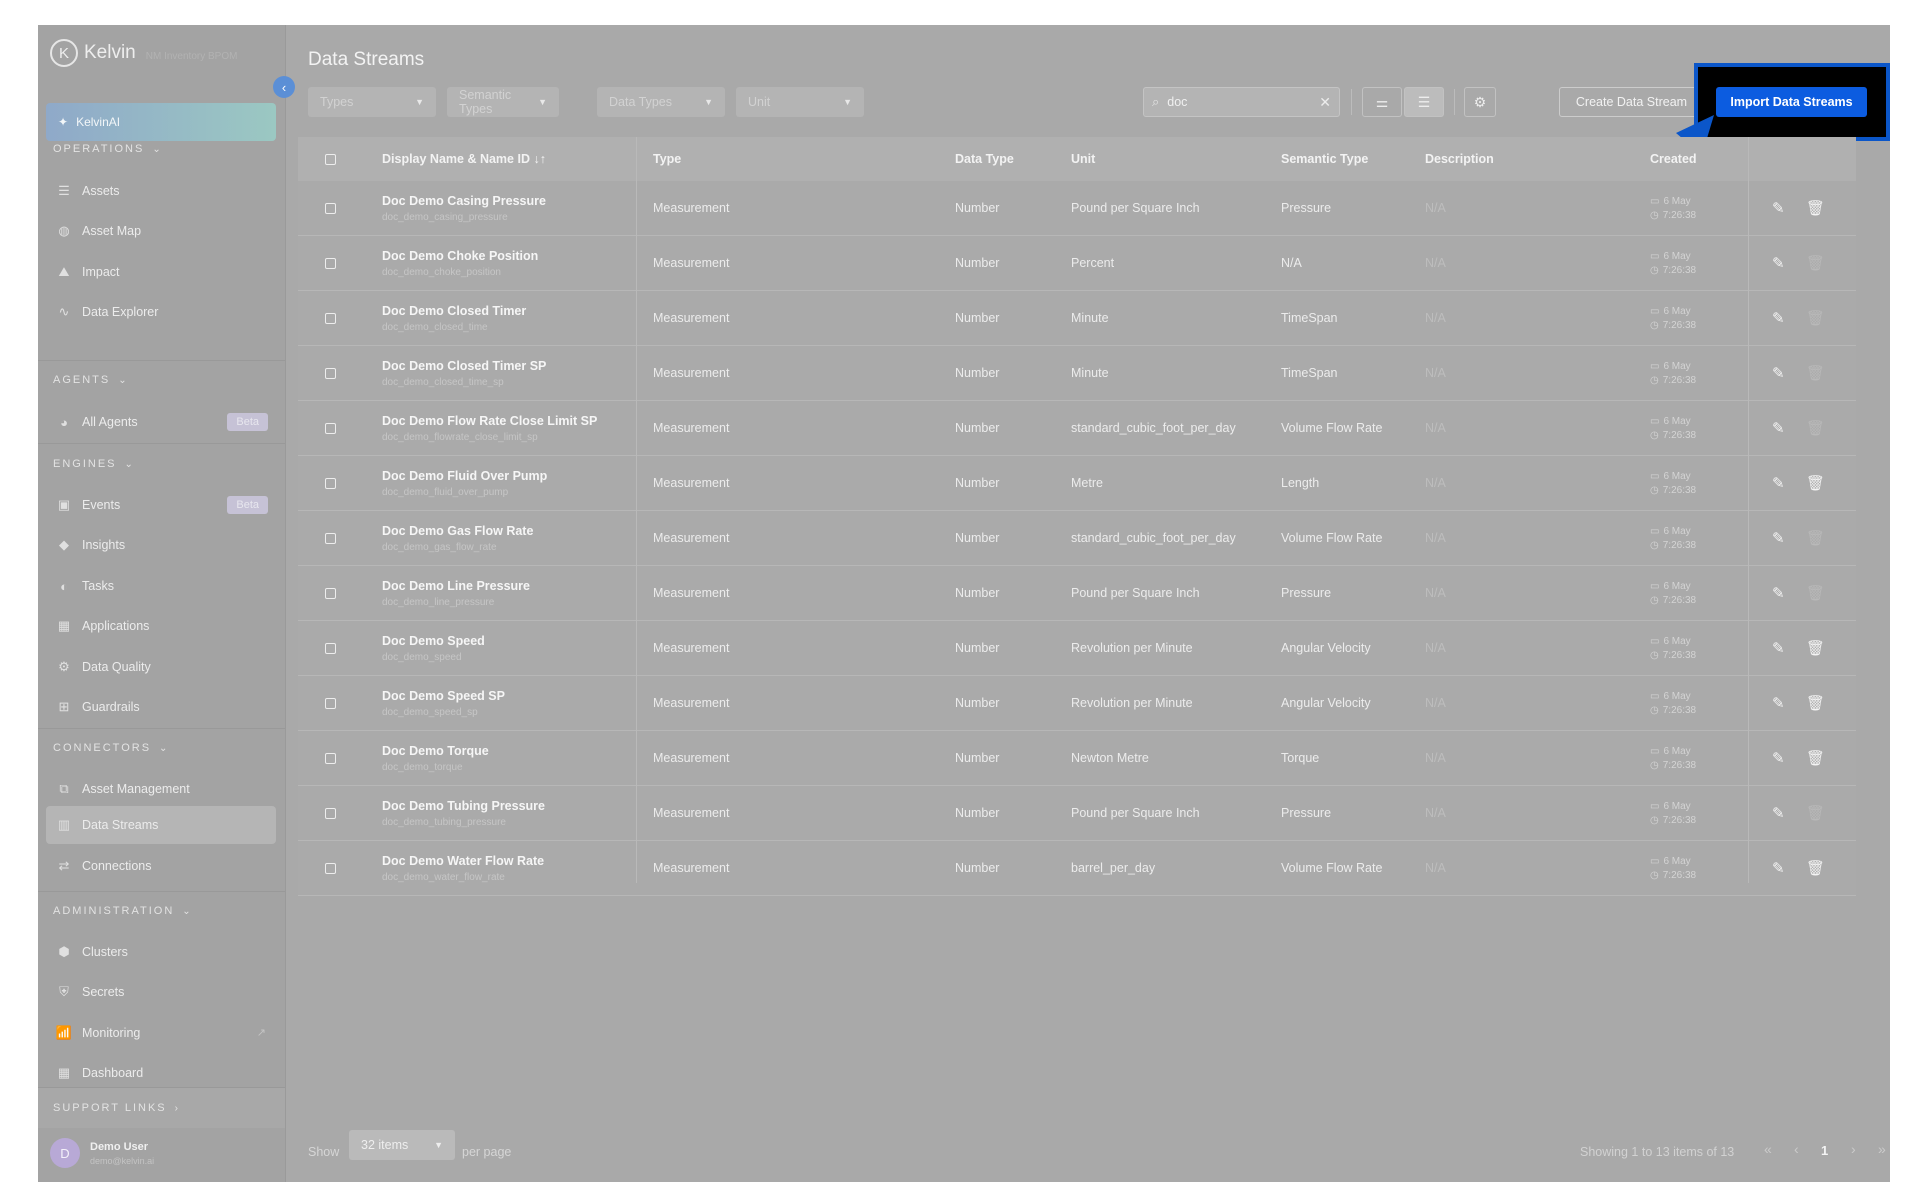  Describe the element at coordinates (1824, 1150) in the screenshot. I see `page-button-current: 1` at that location.